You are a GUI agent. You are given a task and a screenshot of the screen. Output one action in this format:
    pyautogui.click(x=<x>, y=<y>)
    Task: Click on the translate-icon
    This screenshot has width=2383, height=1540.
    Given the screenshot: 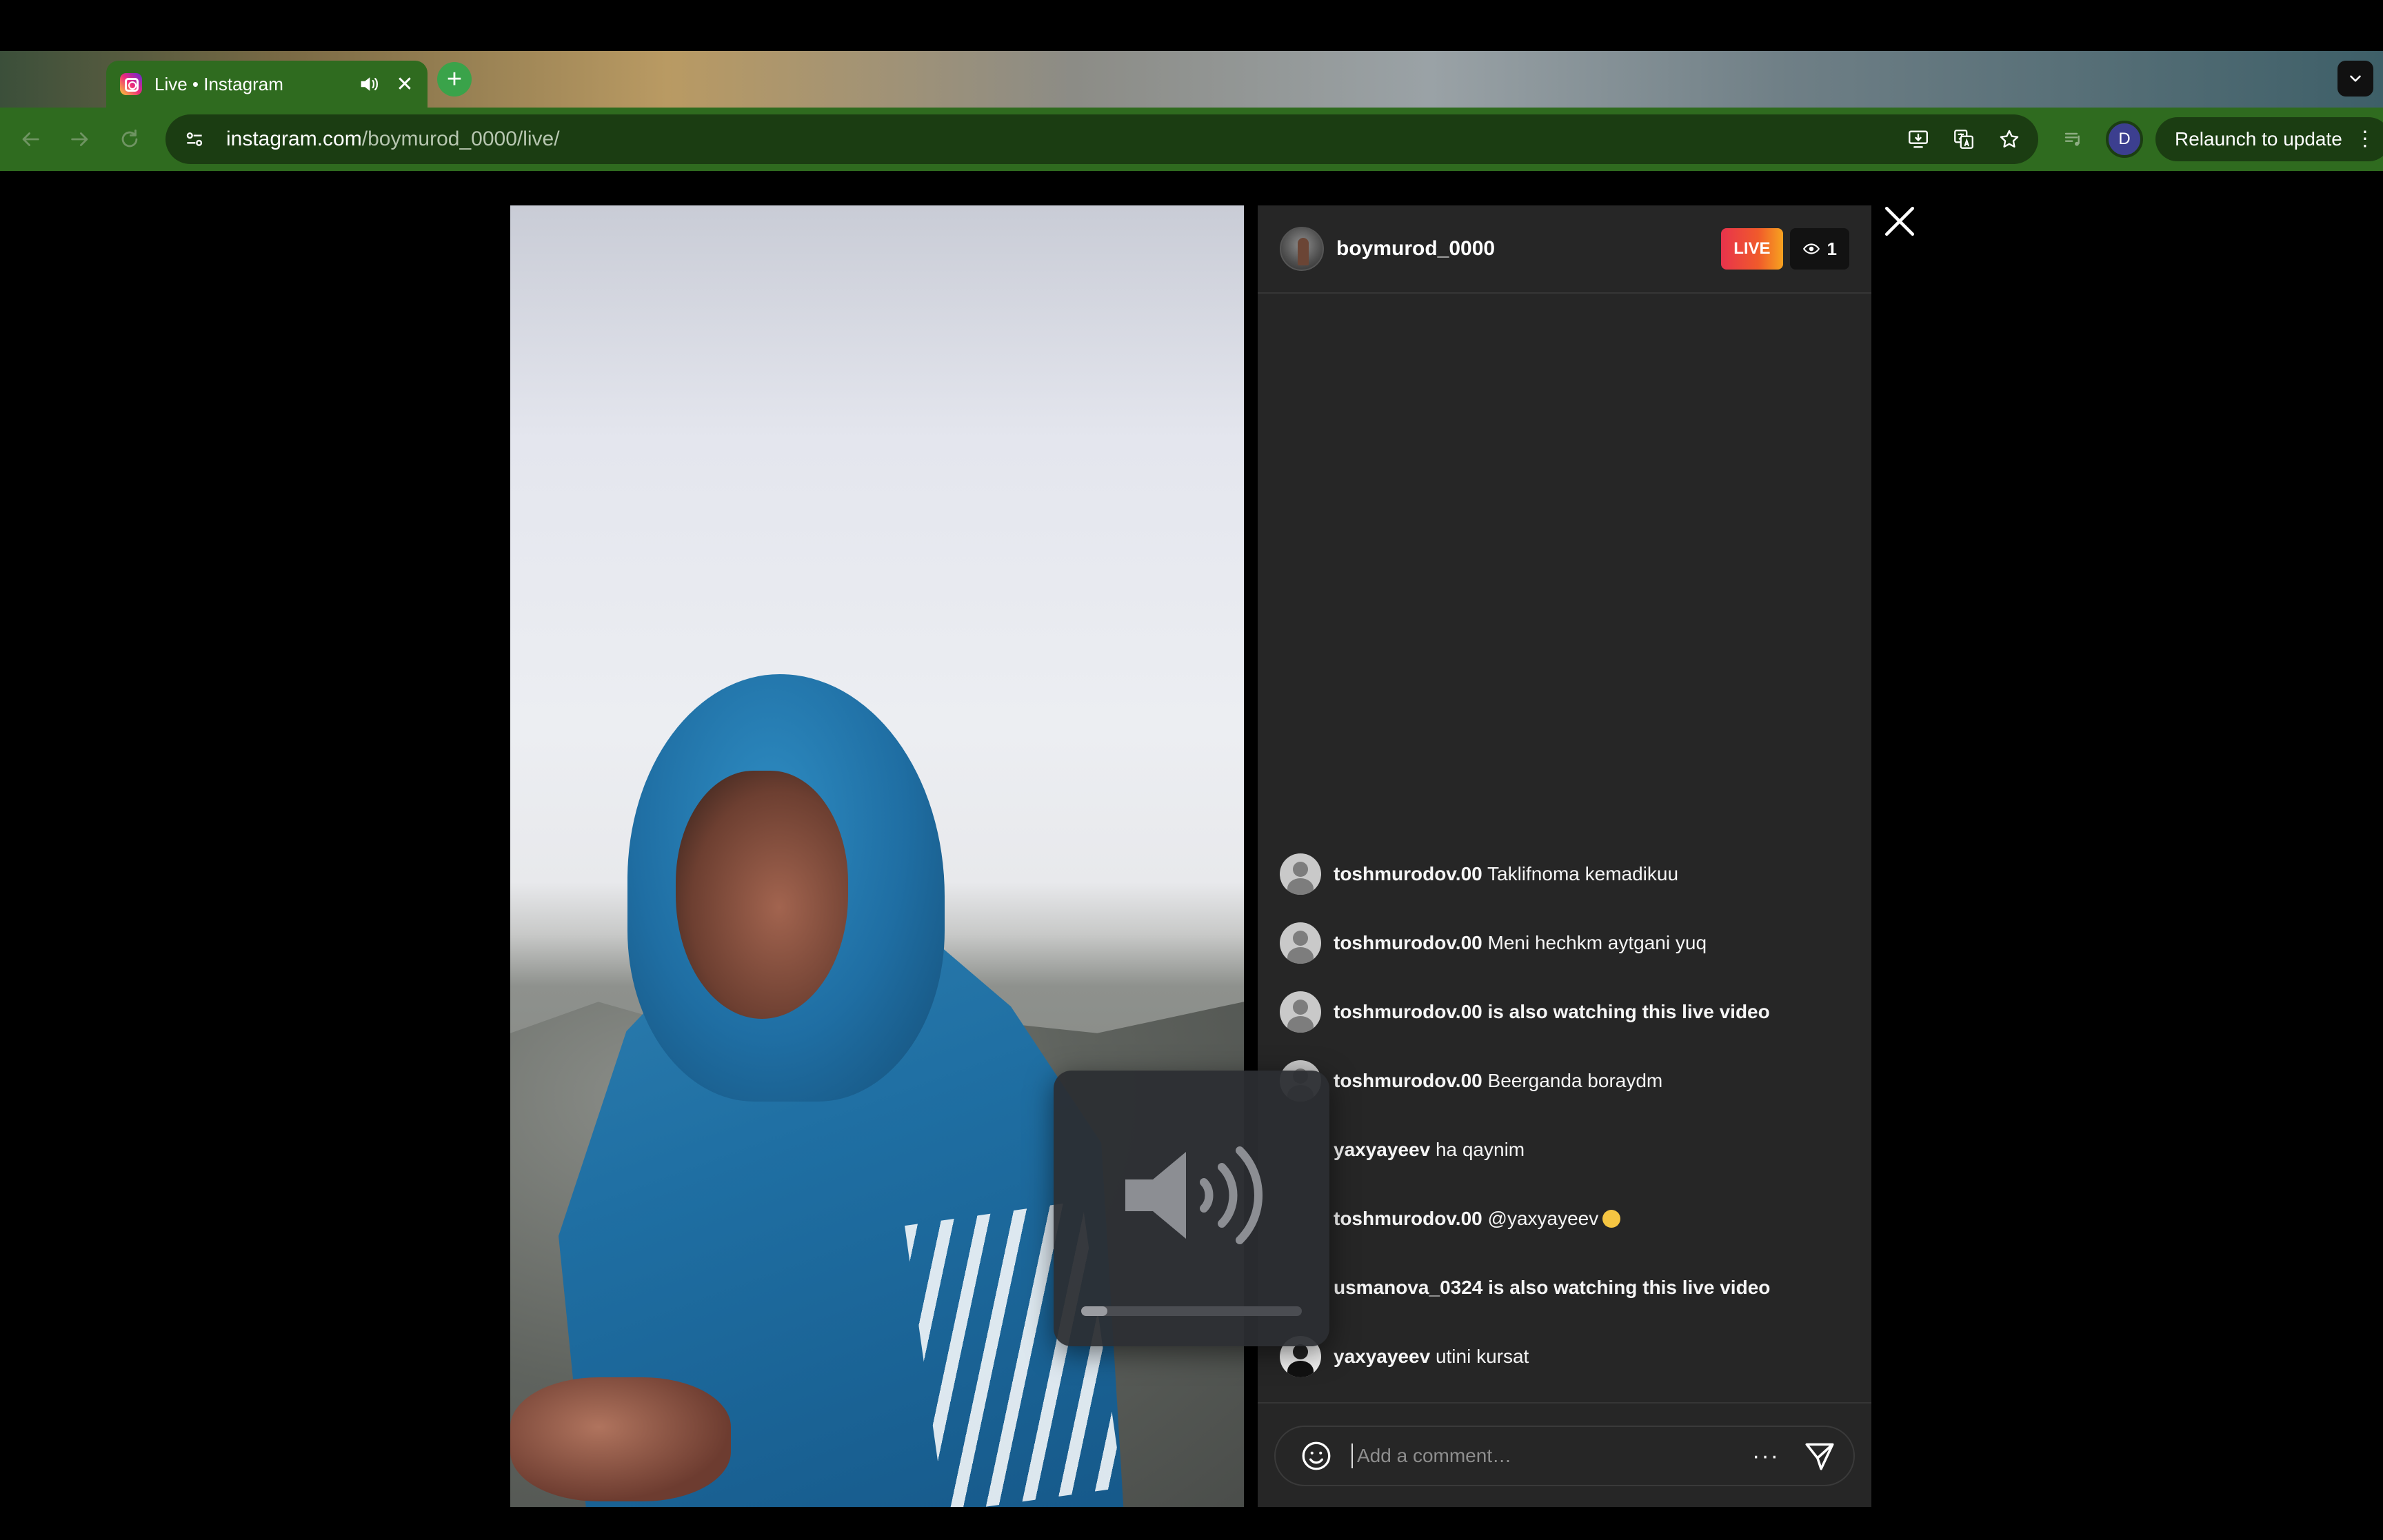 What is the action you would take?
    pyautogui.click(x=1964, y=139)
    